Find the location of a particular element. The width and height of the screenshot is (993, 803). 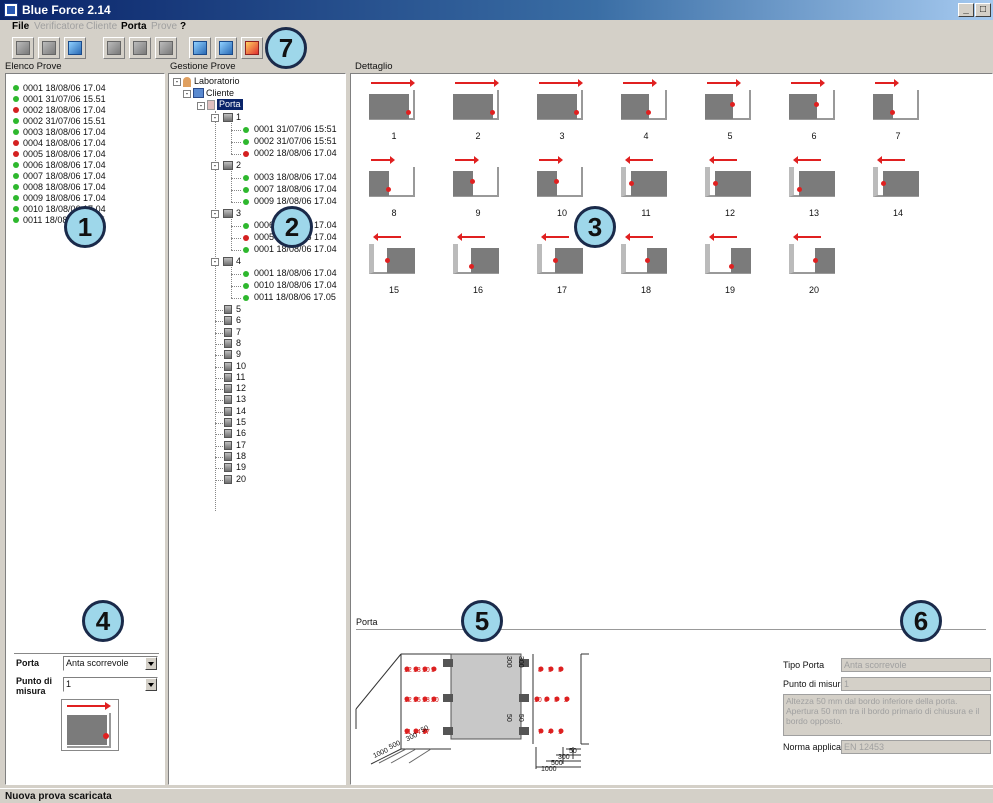

tree-porta: Porta is located at coordinates (230, 104).